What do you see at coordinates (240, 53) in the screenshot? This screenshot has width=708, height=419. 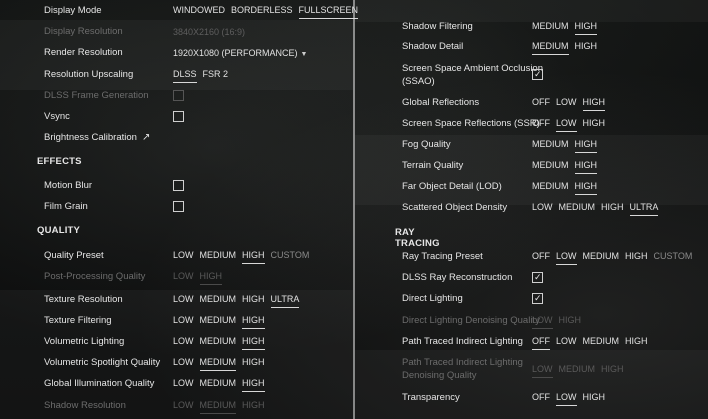 I see `render-resolution-dropdown: 1920X1080 (PERFORMANCE) ▼` at bounding box center [240, 53].